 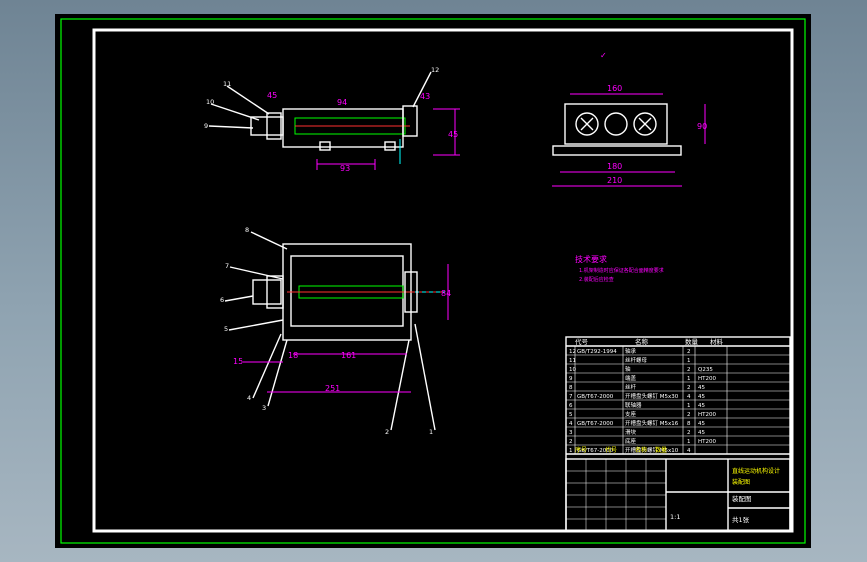 I want to click on bom-f-no: 序号, so click(x=581, y=450).